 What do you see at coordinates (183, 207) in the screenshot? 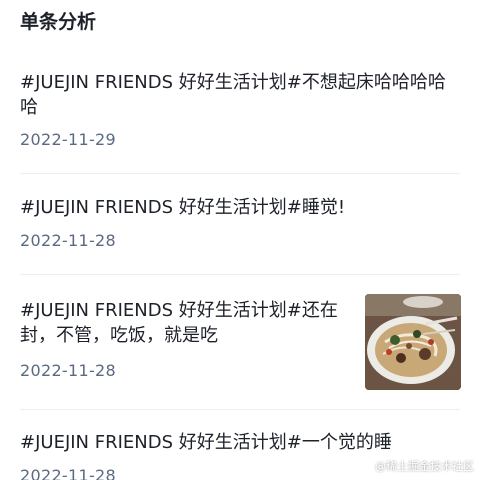
I see `post-text: #JUEJIN FRIENDS 好好生活计划#睡觉!` at bounding box center [183, 207].